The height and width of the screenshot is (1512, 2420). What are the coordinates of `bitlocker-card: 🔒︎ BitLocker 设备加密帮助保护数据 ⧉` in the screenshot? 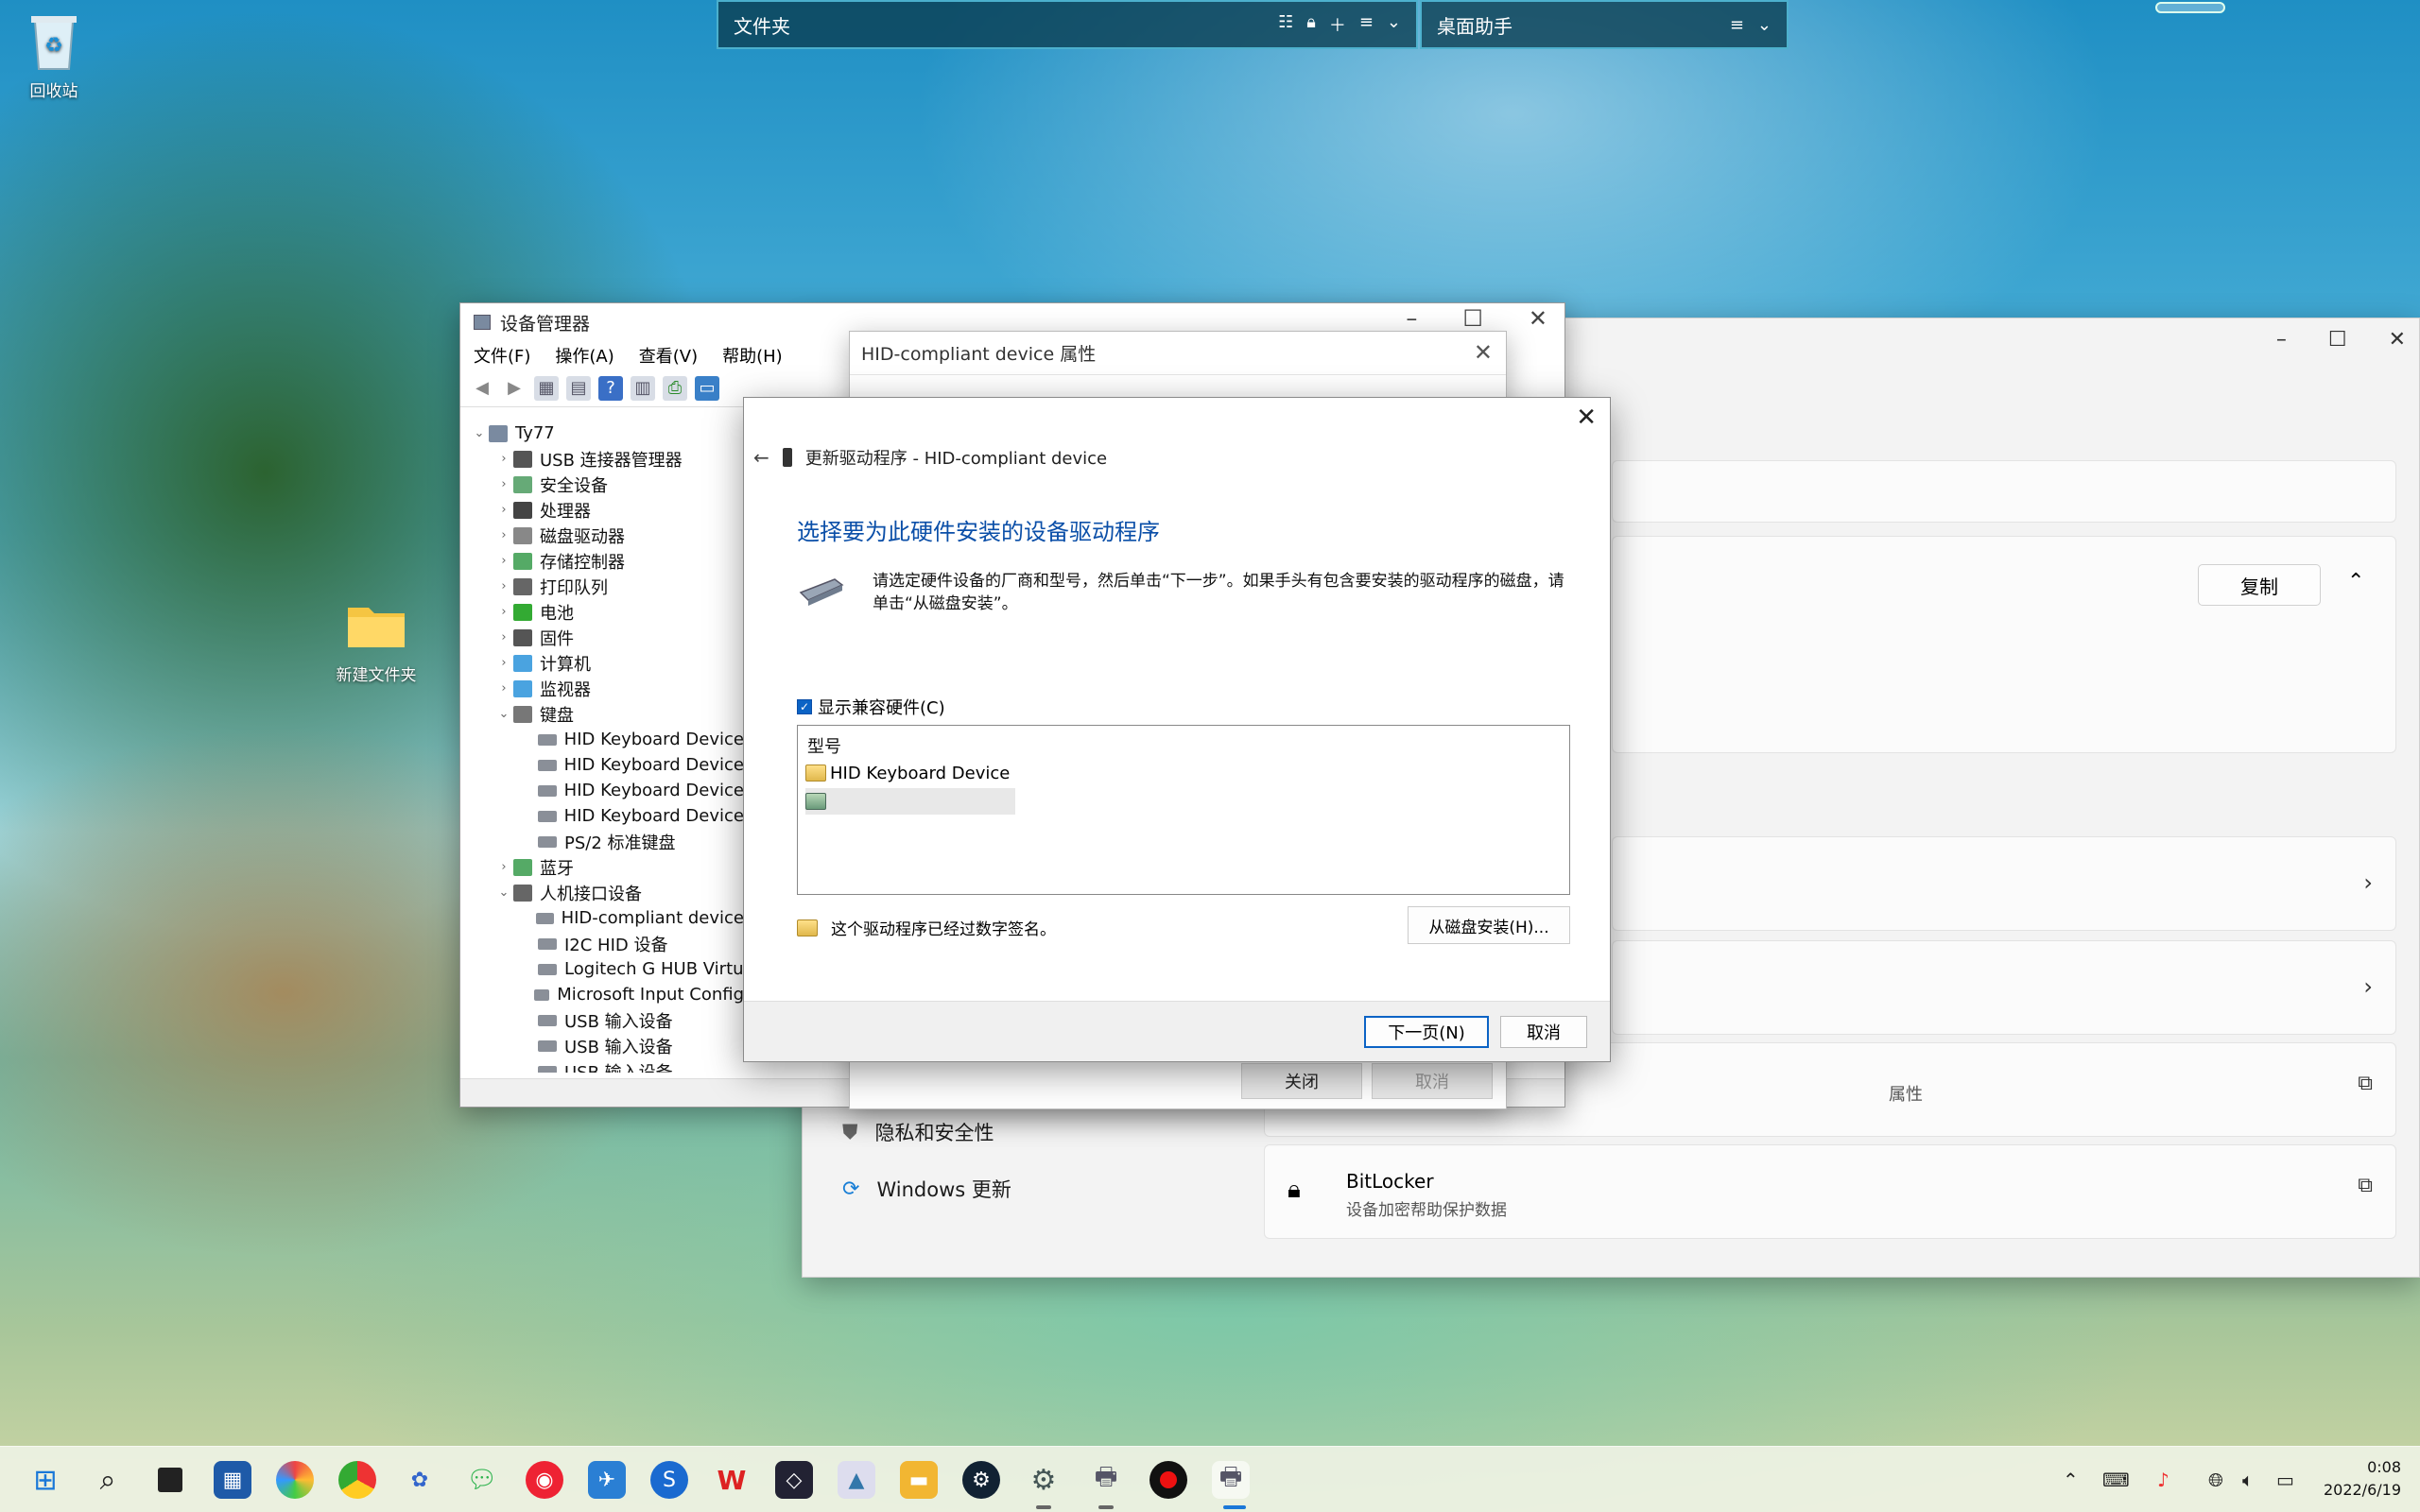 It's located at (1830, 1191).